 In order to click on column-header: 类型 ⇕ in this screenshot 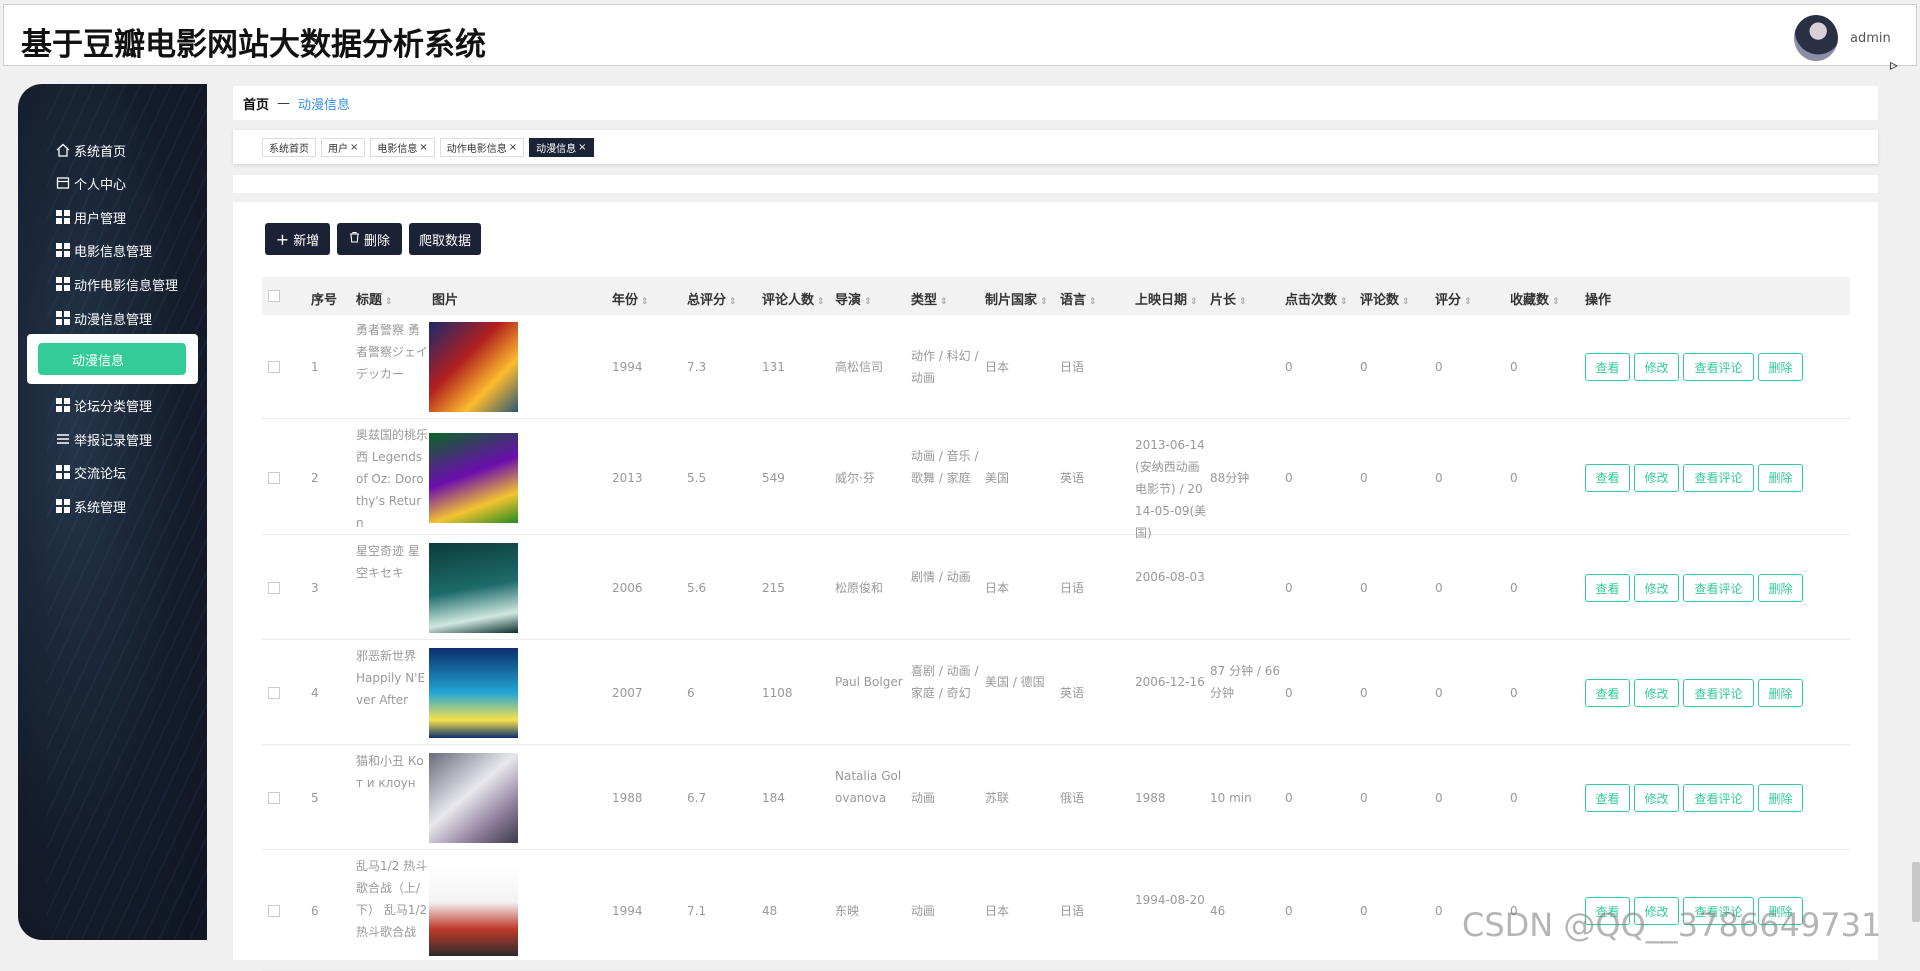, I will do `click(929, 298)`.